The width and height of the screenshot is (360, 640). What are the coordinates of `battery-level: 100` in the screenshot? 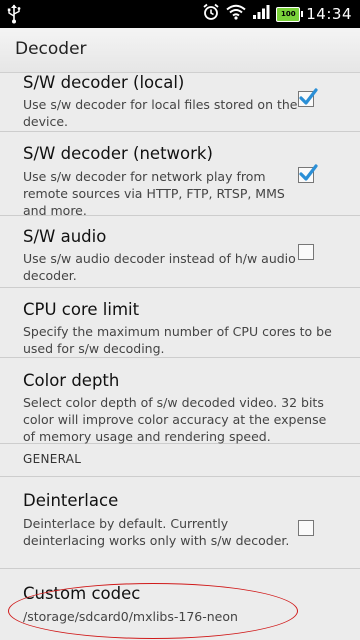 It's located at (288, 13).